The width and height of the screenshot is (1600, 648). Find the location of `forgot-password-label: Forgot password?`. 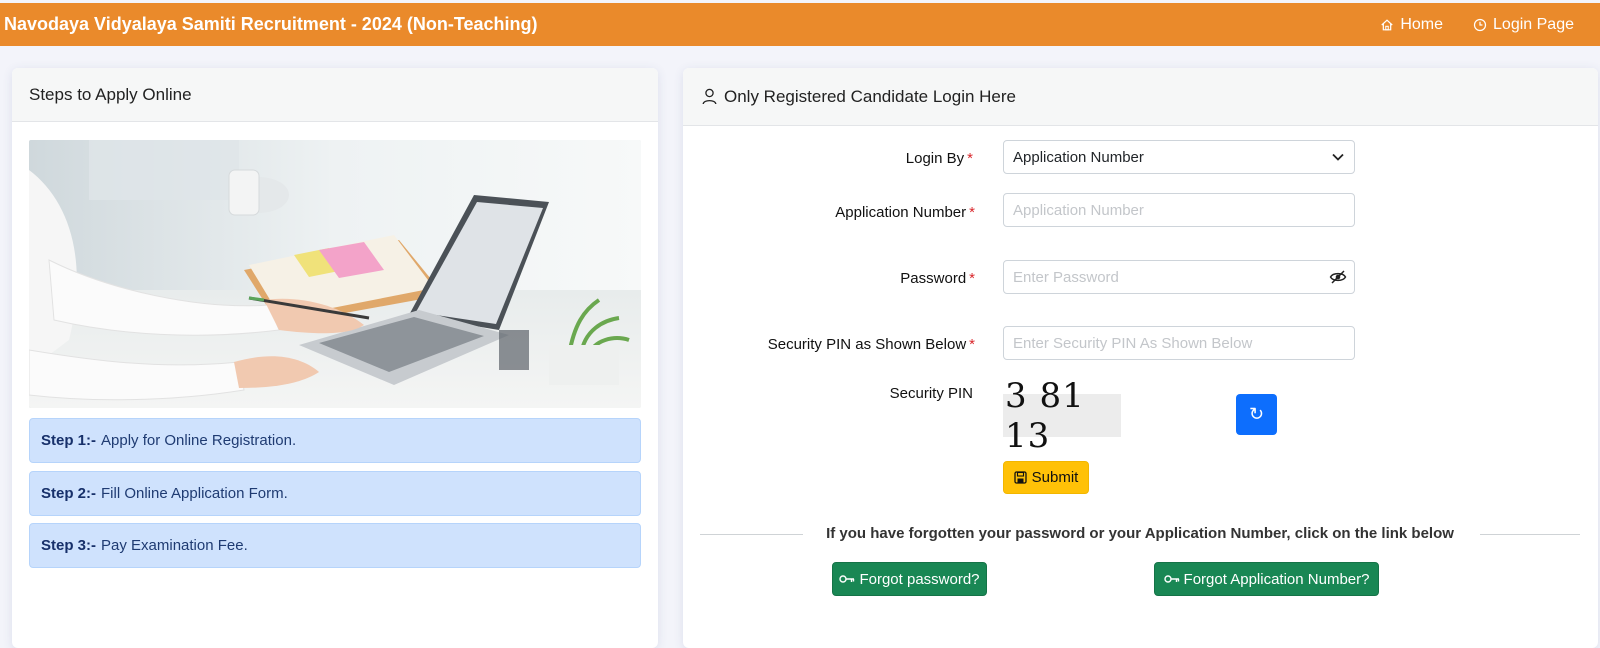

forgot-password-label: Forgot password? is located at coordinates (919, 579).